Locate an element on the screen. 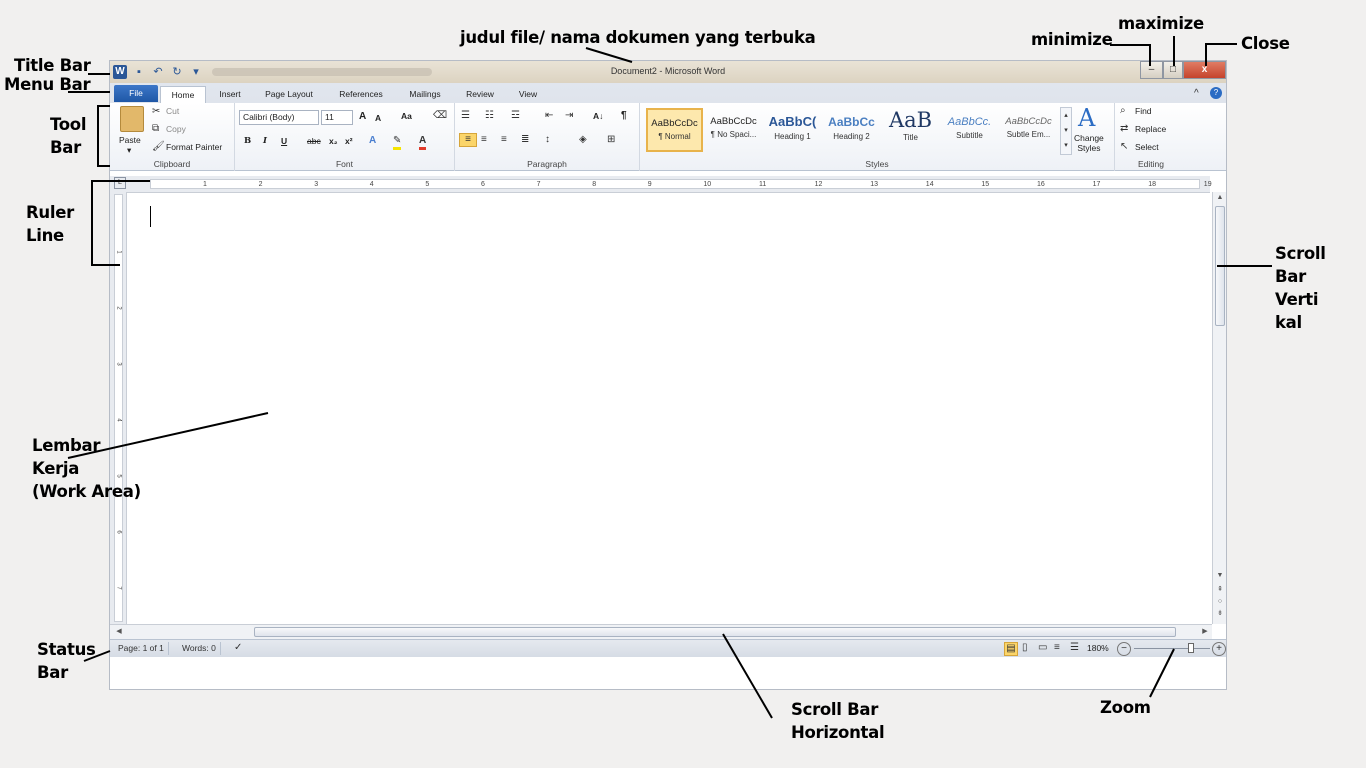 This screenshot has height=768, width=1366. label-scroll-v-line1: Scroll is located at coordinates (1300, 253).